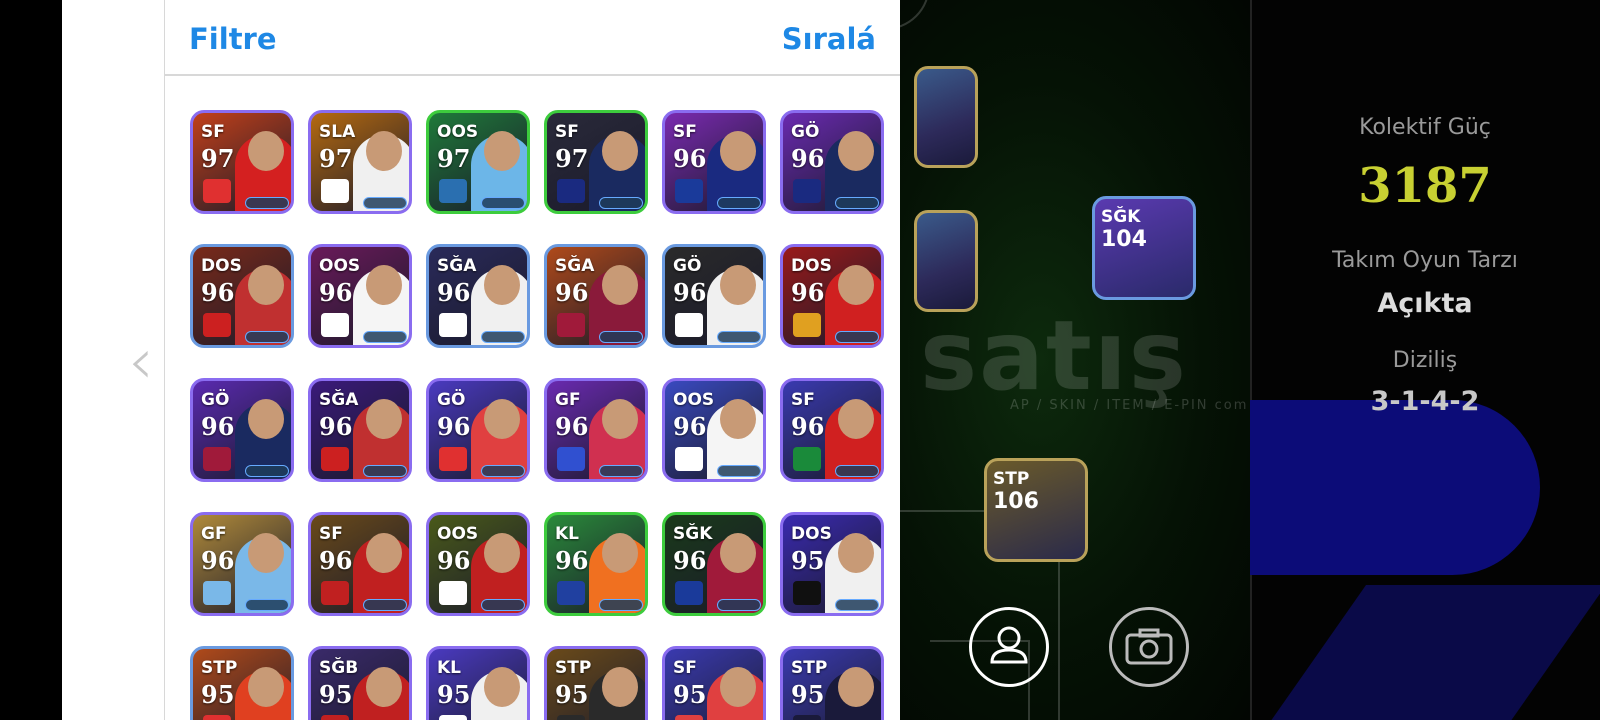 Image resolution: width=1600 pixels, height=720 pixels. What do you see at coordinates (1425, 303) in the screenshot?
I see `play-style-value: Açıkta` at bounding box center [1425, 303].